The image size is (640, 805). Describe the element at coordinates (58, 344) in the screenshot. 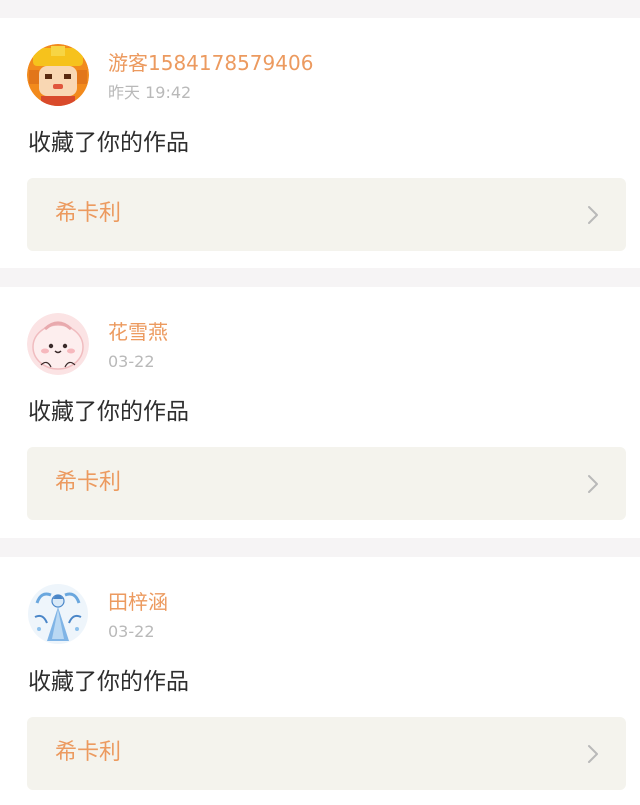

I see `pink-blob-avatar-icon` at that location.